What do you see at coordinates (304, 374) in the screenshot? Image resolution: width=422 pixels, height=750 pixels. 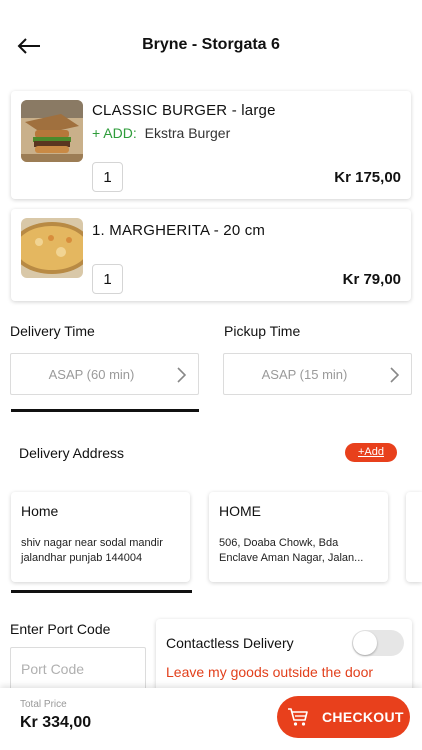 I see `pickup-time-value: ASAP (15 min)` at bounding box center [304, 374].